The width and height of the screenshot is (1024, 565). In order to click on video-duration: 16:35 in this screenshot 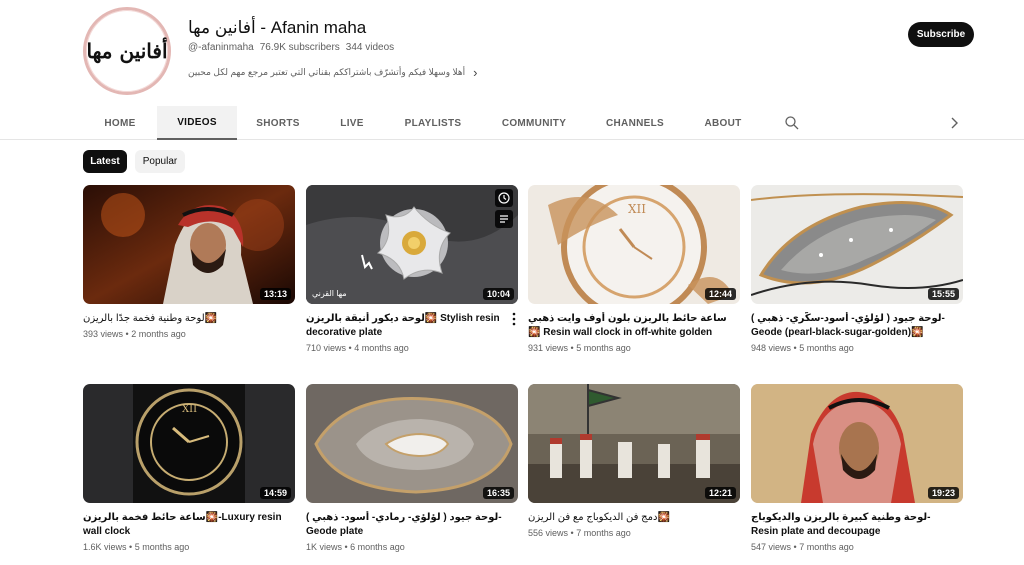, I will do `click(498, 493)`.